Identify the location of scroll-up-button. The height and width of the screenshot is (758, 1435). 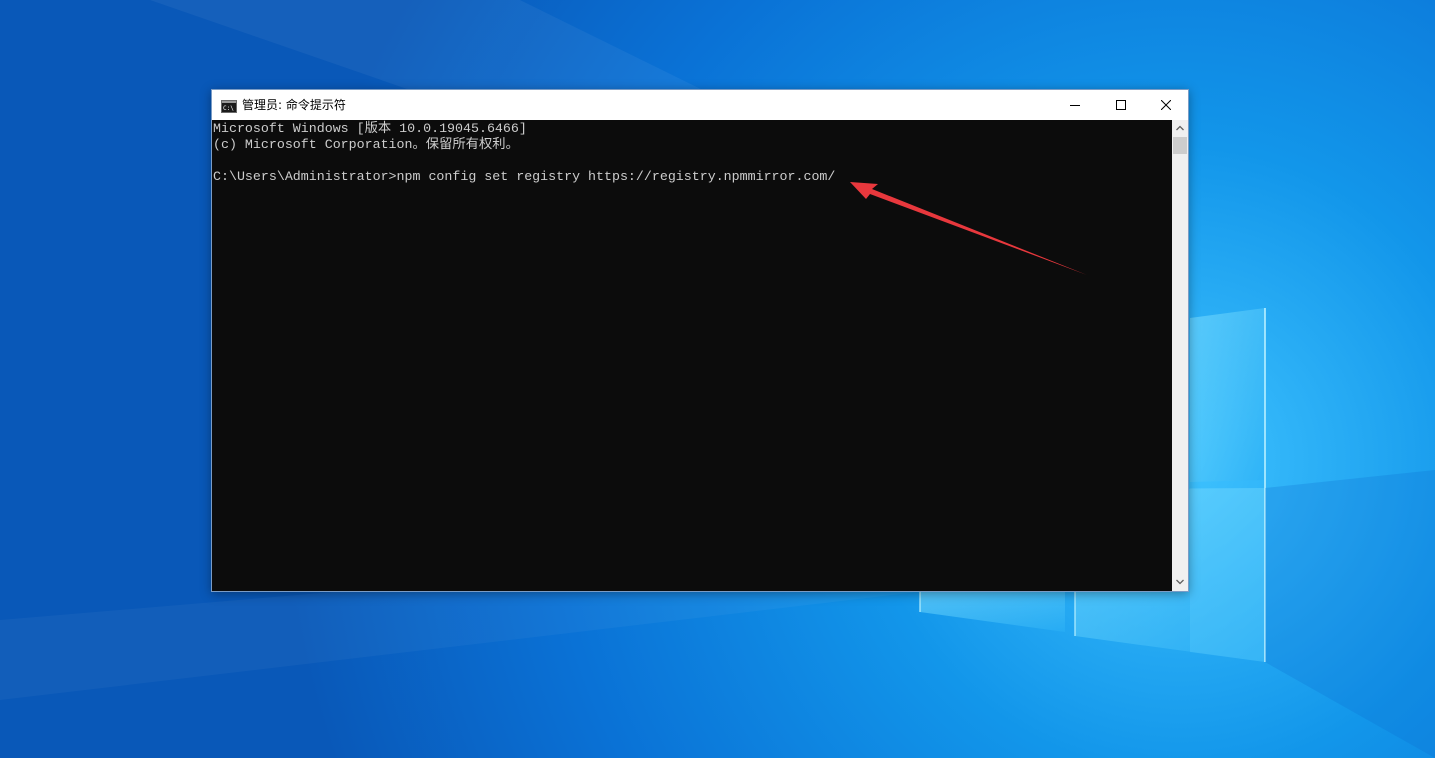
(1180, 128).